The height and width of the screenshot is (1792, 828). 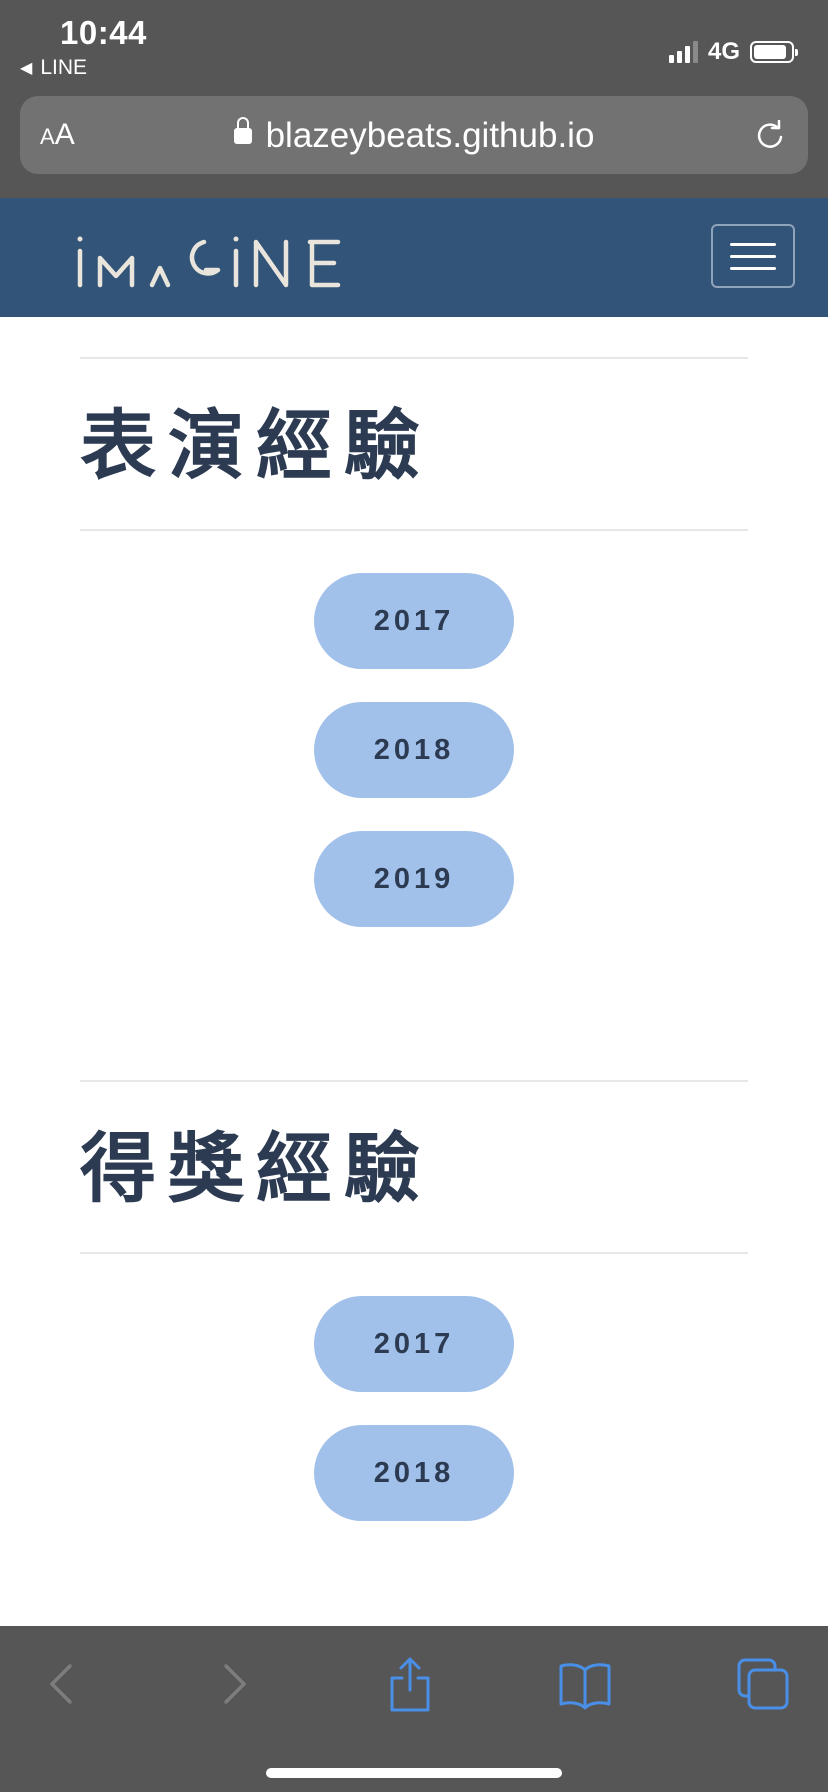 What do you see at coordinates (103, 32) in the screenshot?
I see `status-time: 10:44` at bounding box center [103, 32].